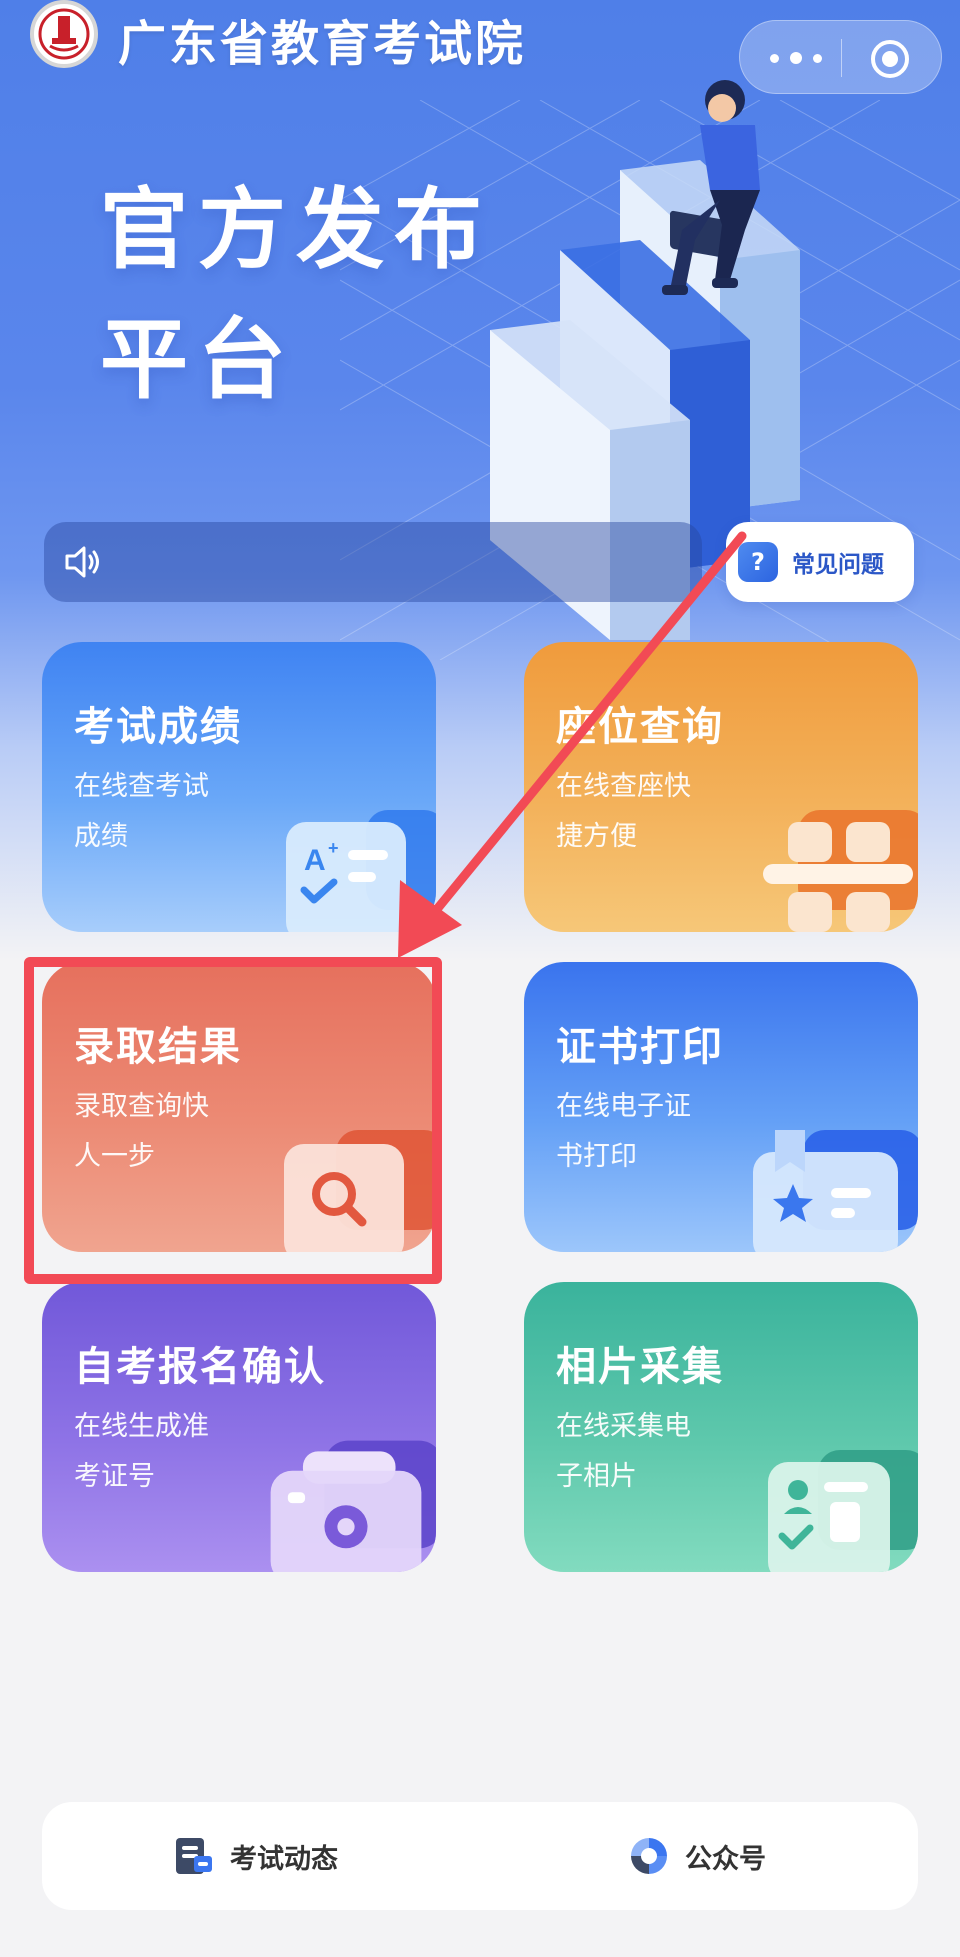  Describe the element at coordinates (841, 58) in the screenshot. I see `capsule-divider` at that location.